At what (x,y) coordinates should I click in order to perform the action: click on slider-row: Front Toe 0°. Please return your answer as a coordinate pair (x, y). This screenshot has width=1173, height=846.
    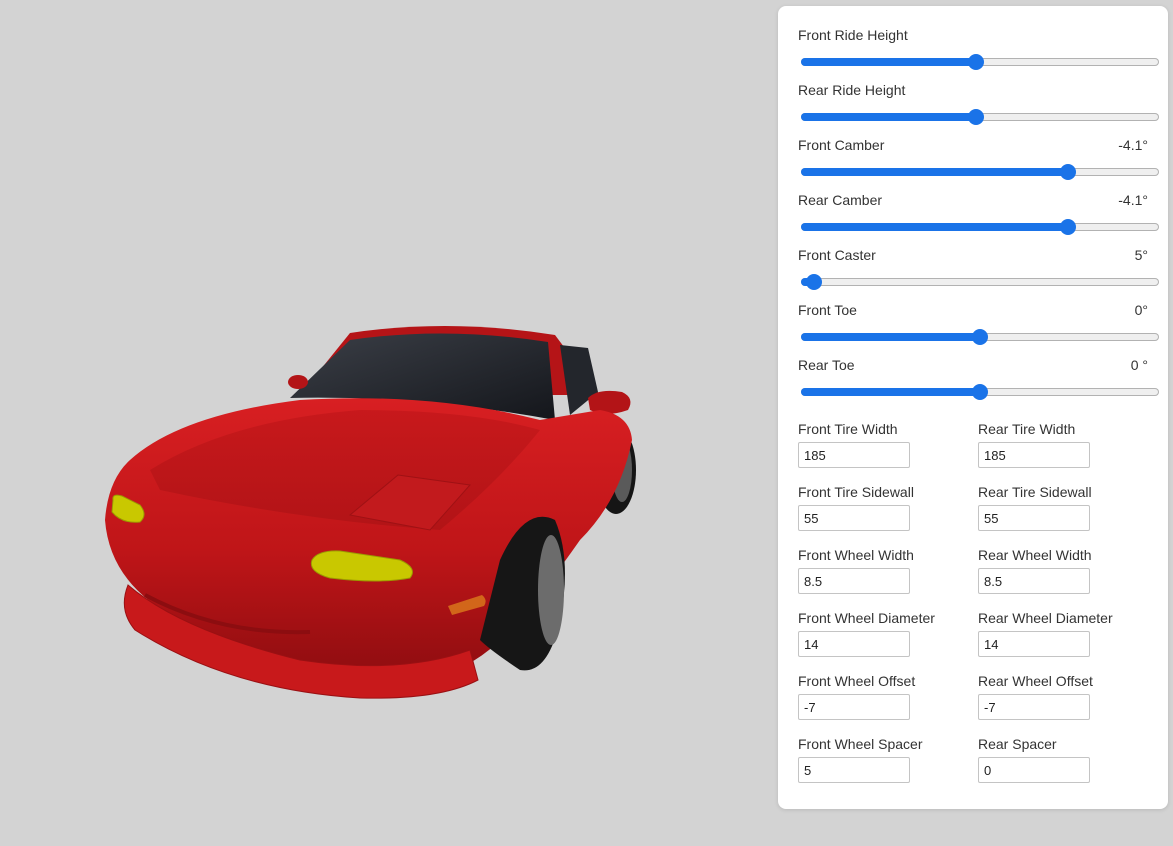
    Looking at the image, I should click on (979, 327).